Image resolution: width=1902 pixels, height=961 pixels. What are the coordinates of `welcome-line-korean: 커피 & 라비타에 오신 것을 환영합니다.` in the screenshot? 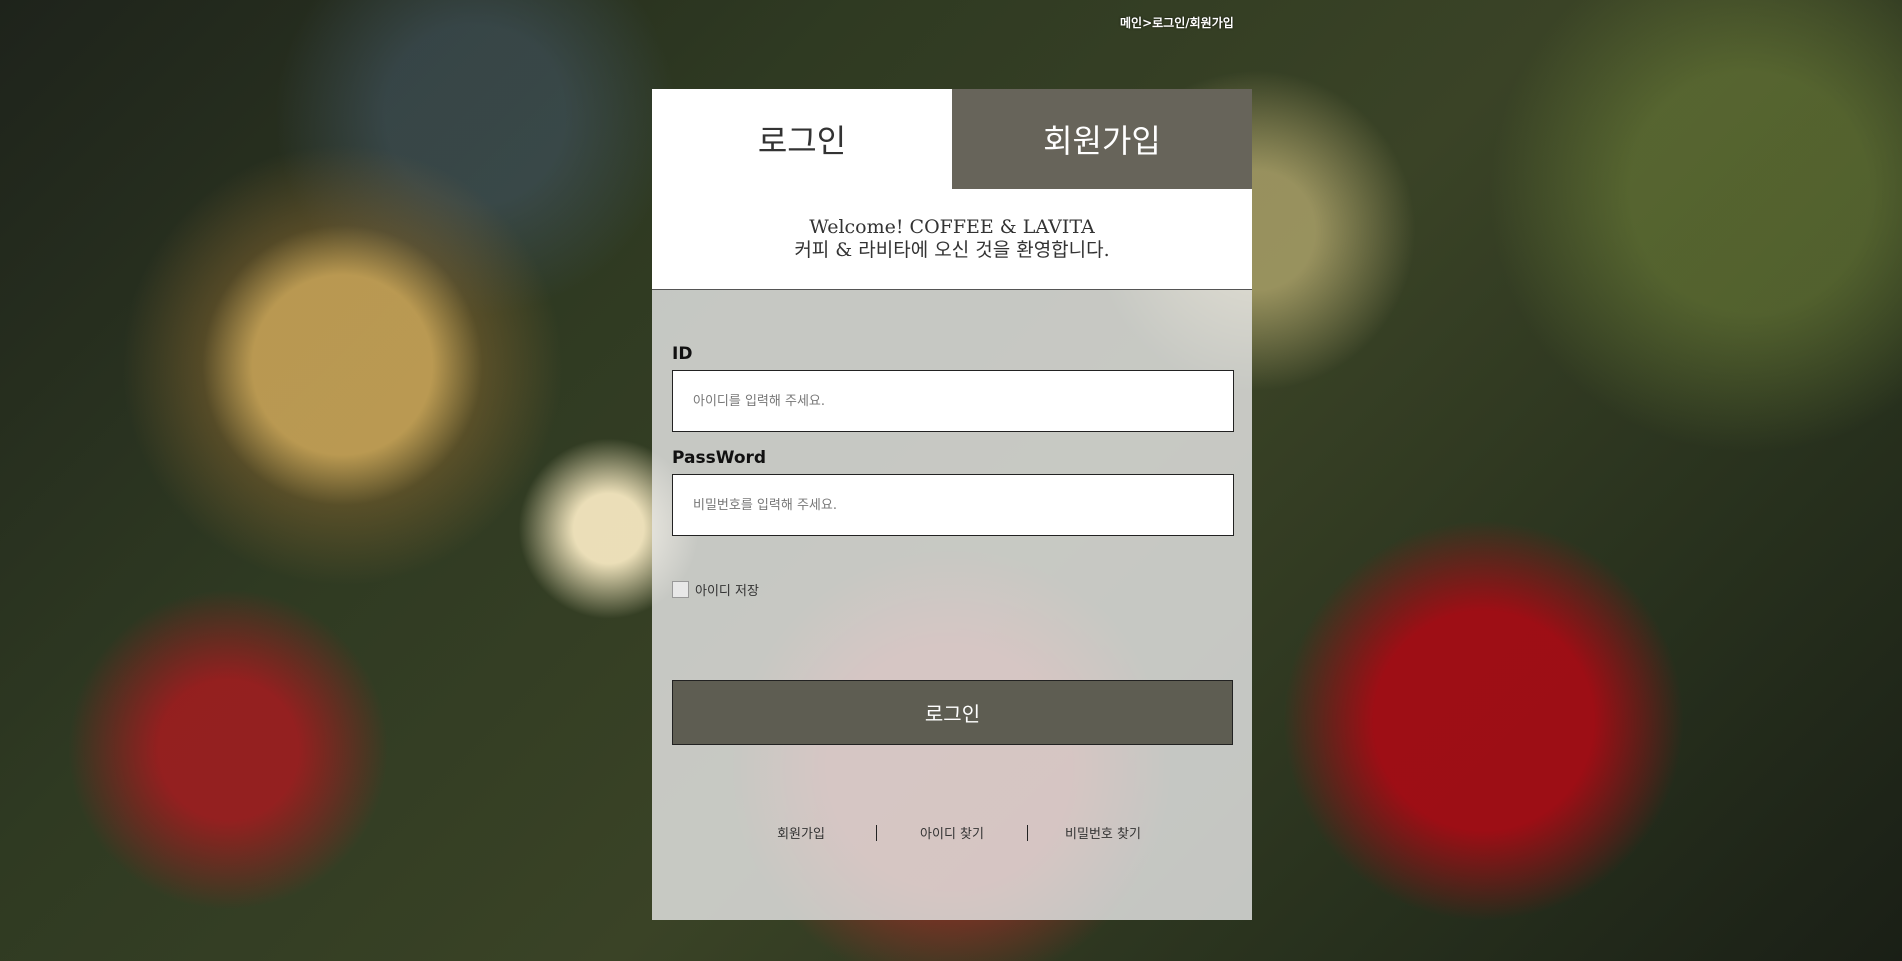 It's located at (952, 250).